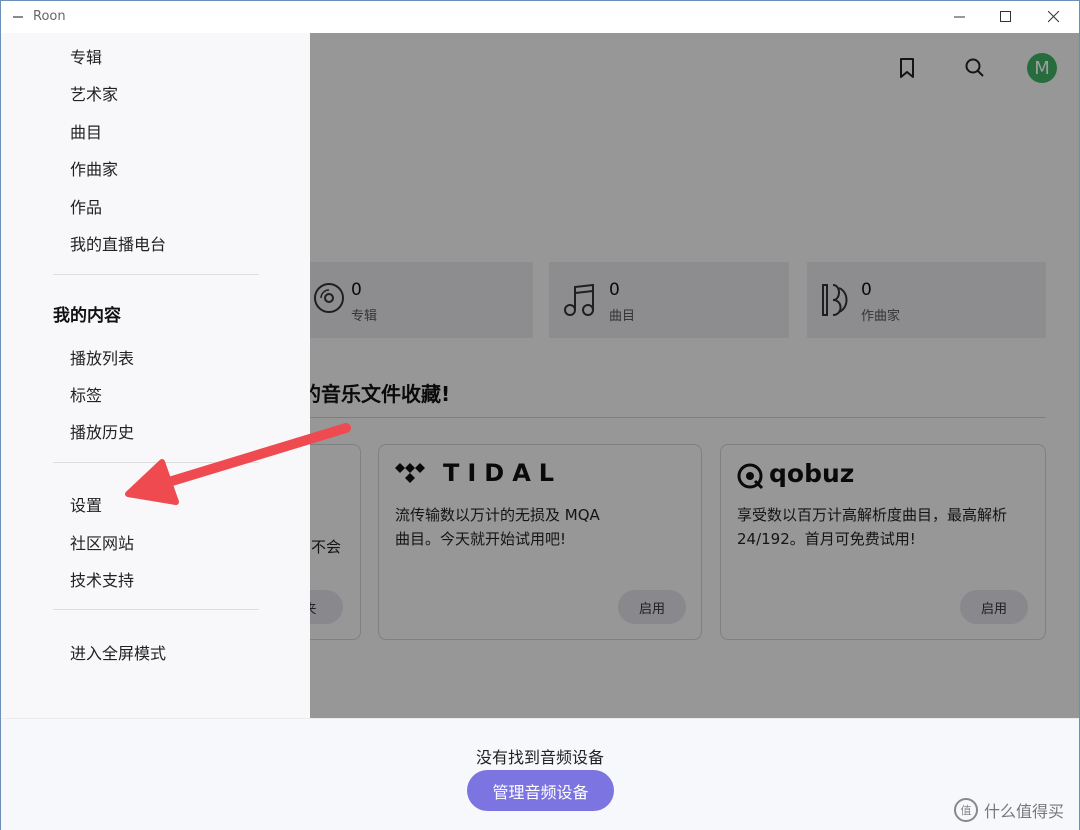  I want to click on sidebar-heading-my-content: 我的内容, so click(87, 316).